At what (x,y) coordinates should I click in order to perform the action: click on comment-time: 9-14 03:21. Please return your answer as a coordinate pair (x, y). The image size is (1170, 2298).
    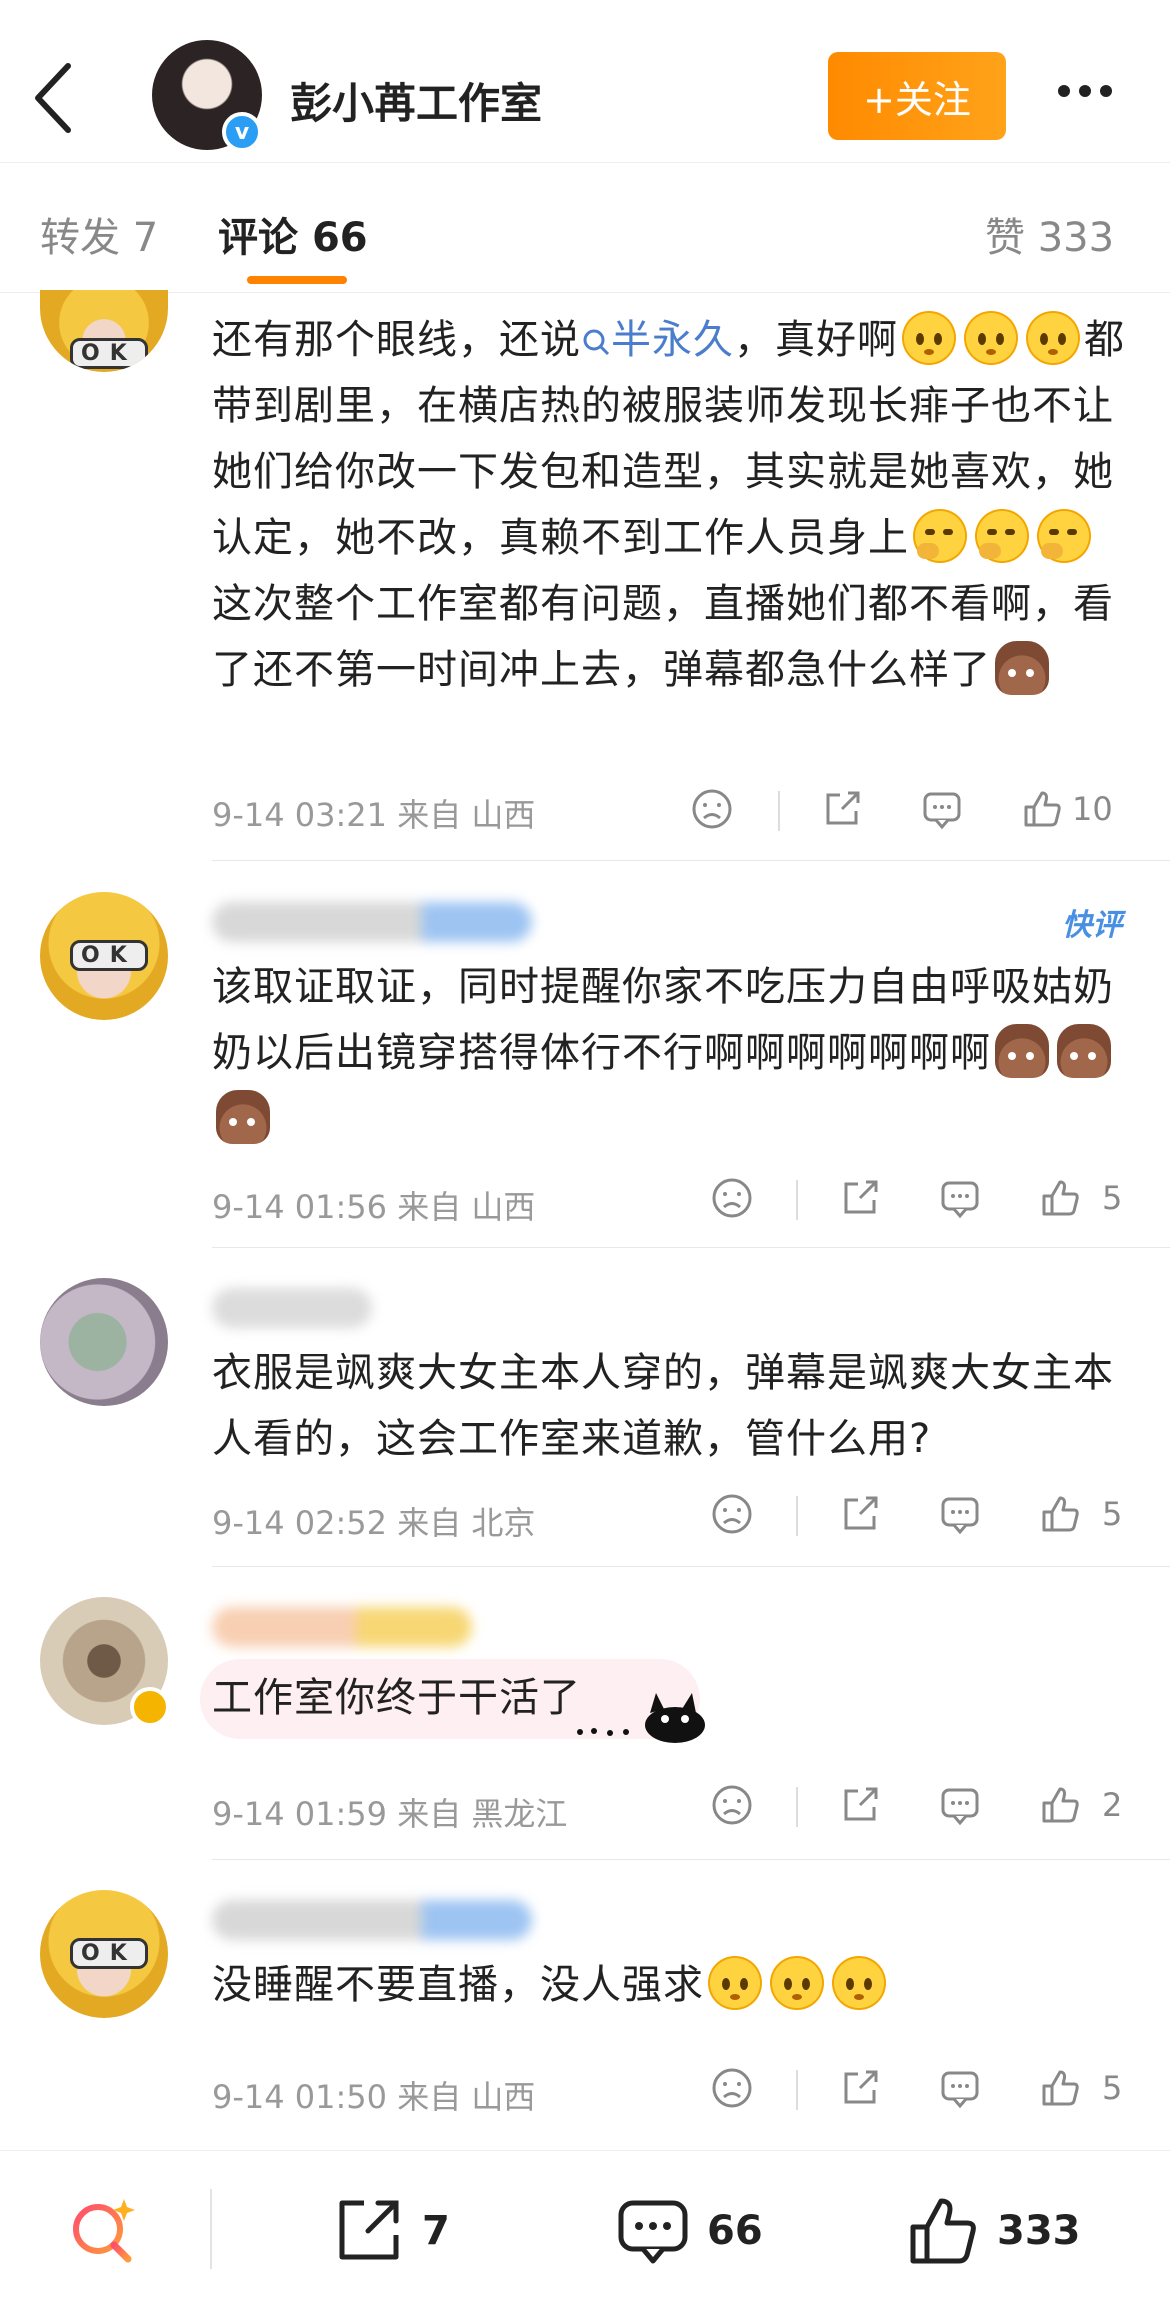
    Looking at the image, I should click on (300, 815).